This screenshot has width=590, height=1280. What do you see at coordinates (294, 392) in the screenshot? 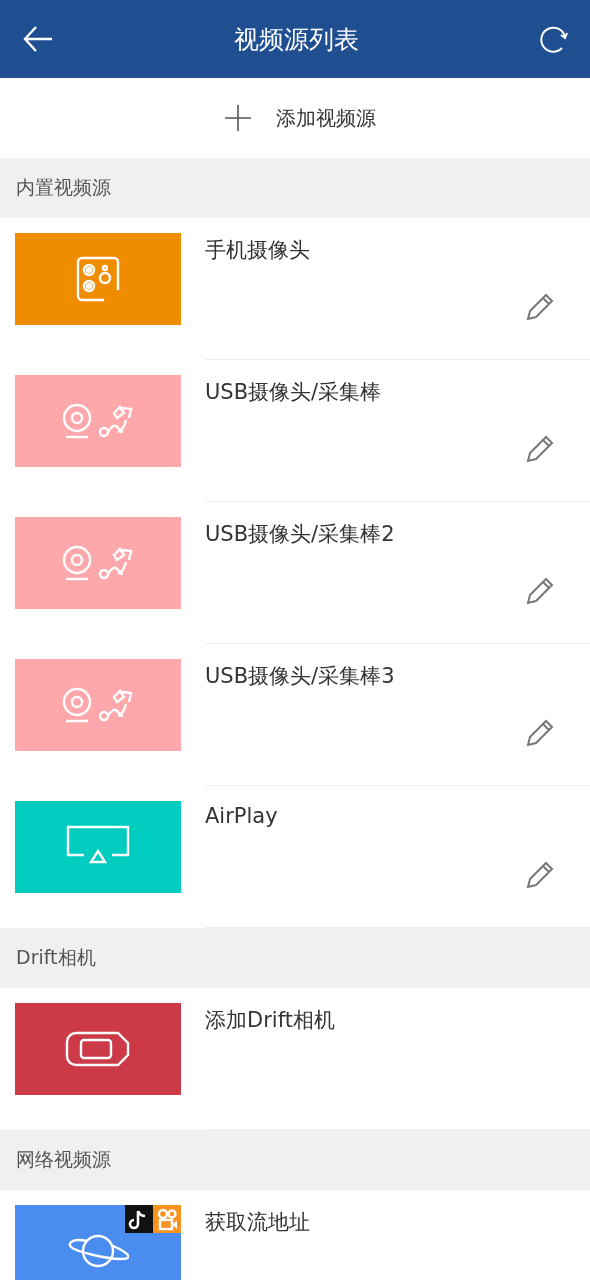
I see `source-name: USB摄像头/采集棒` at bounding box center [294, 392].